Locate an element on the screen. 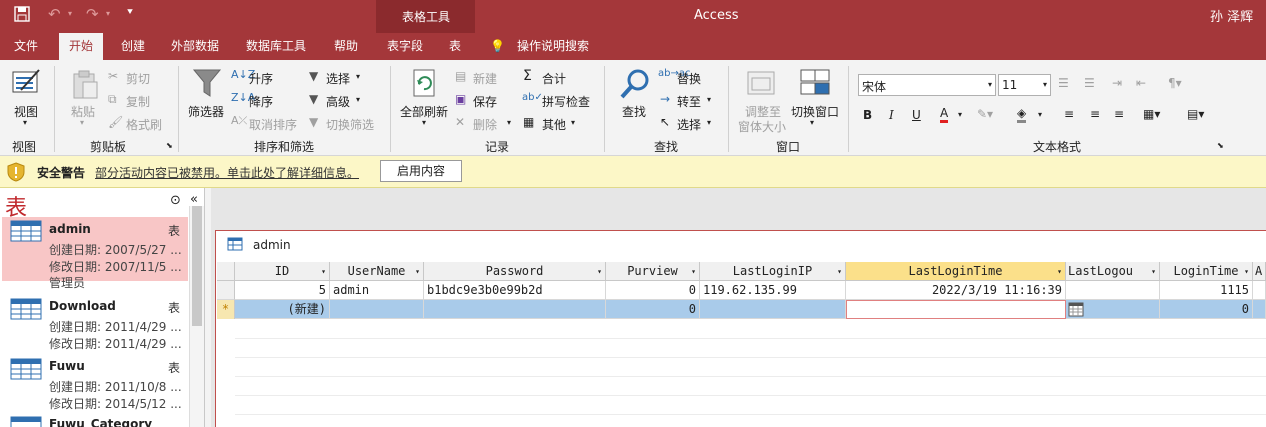 This screenshot has width=1266, height=427. goto-dropdown-icon: ▾ is located at coordinates (709, 99).